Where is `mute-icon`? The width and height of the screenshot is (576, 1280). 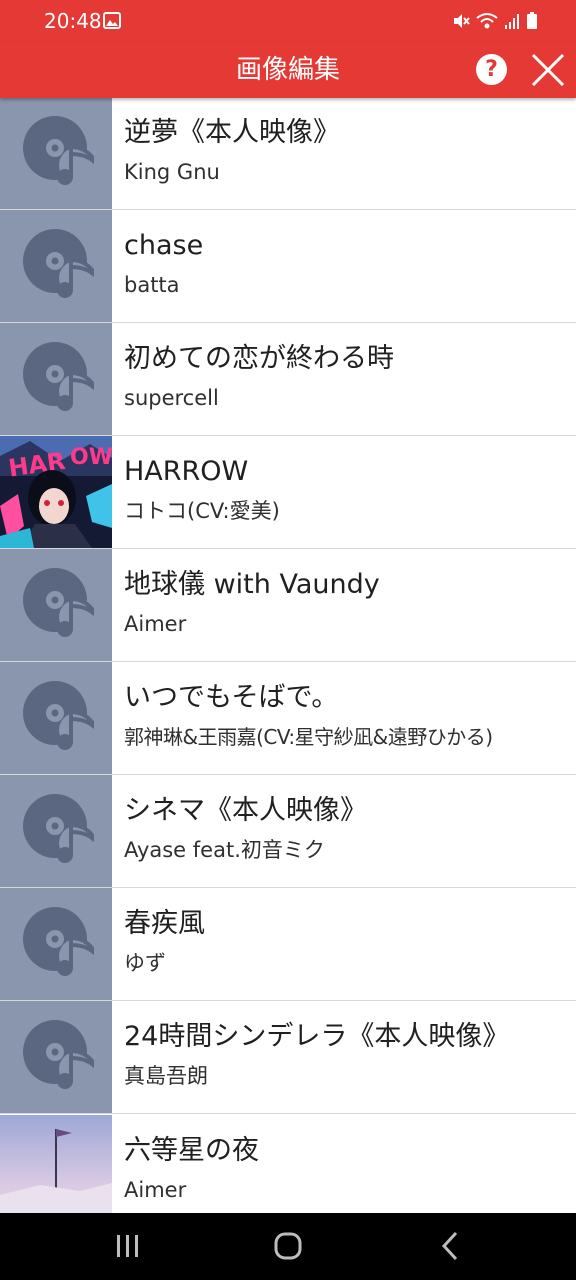 mute-icon is located at coordinates (462, 21).